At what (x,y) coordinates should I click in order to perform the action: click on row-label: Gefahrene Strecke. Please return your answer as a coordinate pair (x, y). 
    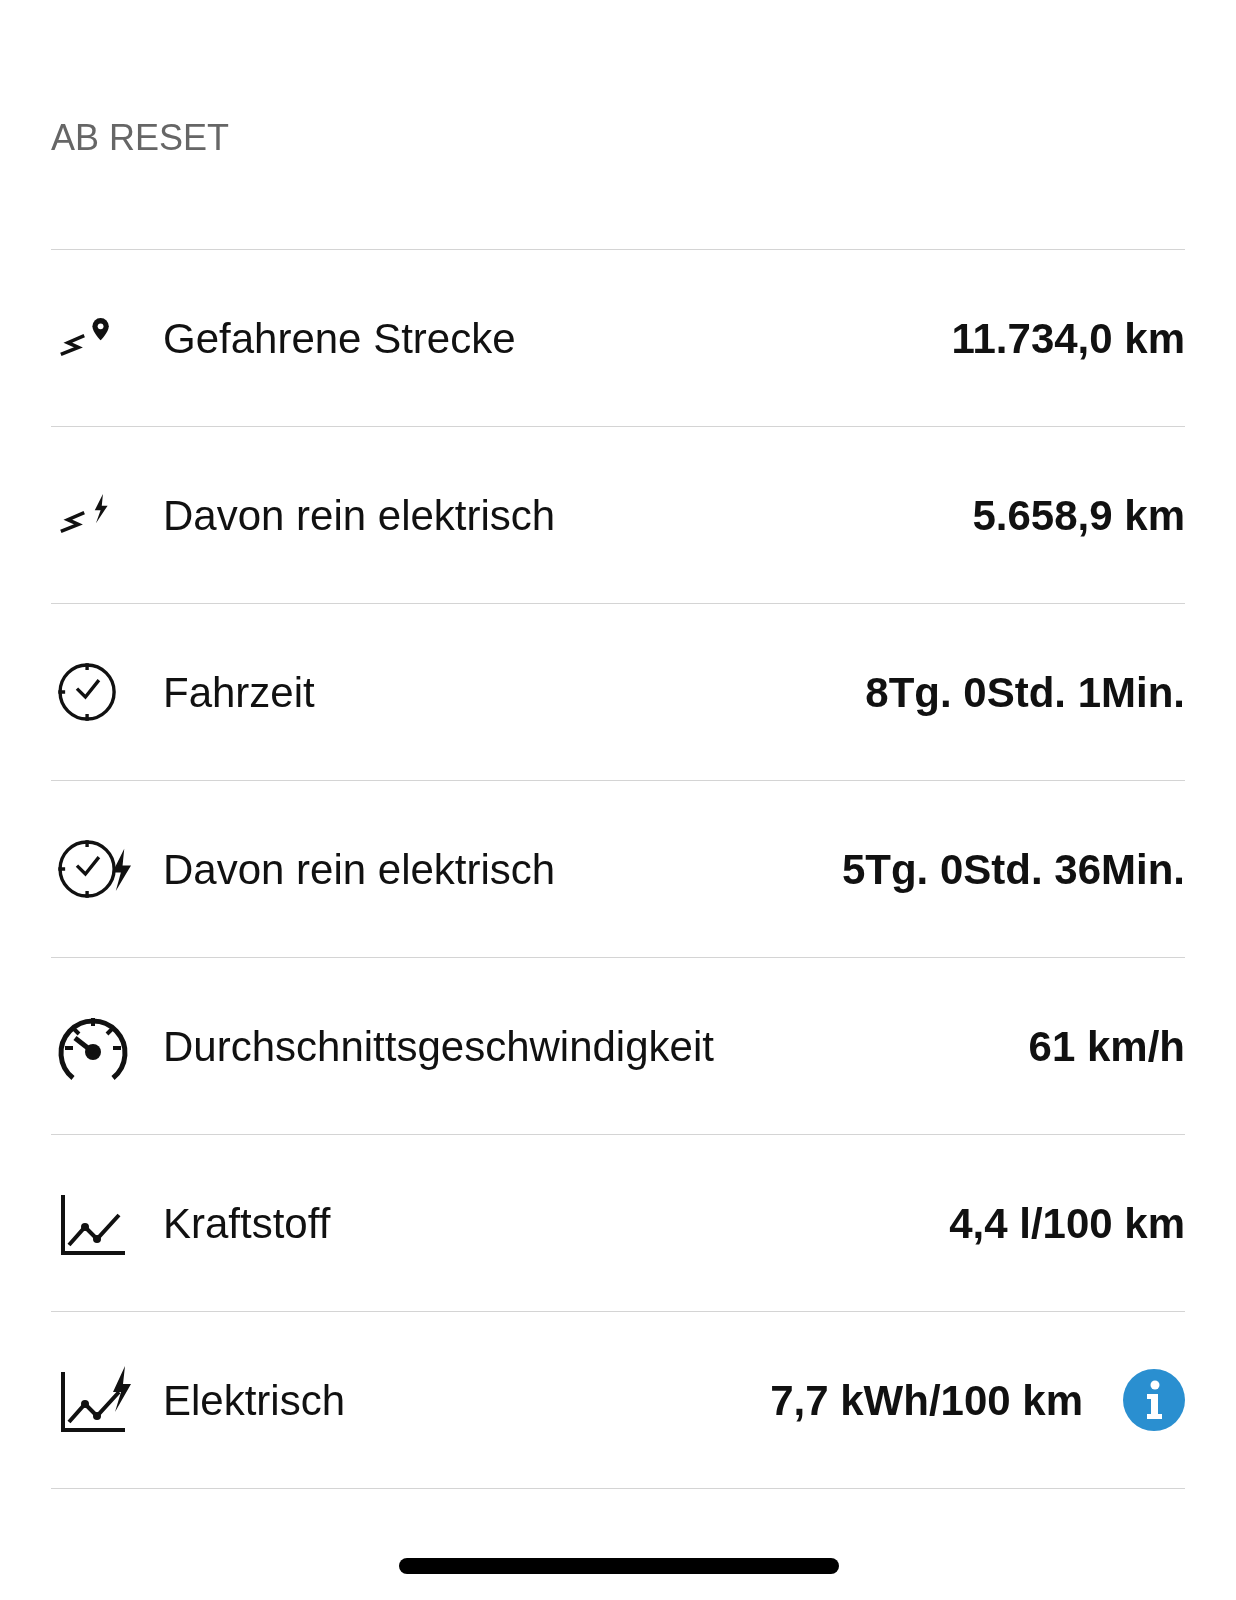
    Looking at the image, I should click on (339, 338).